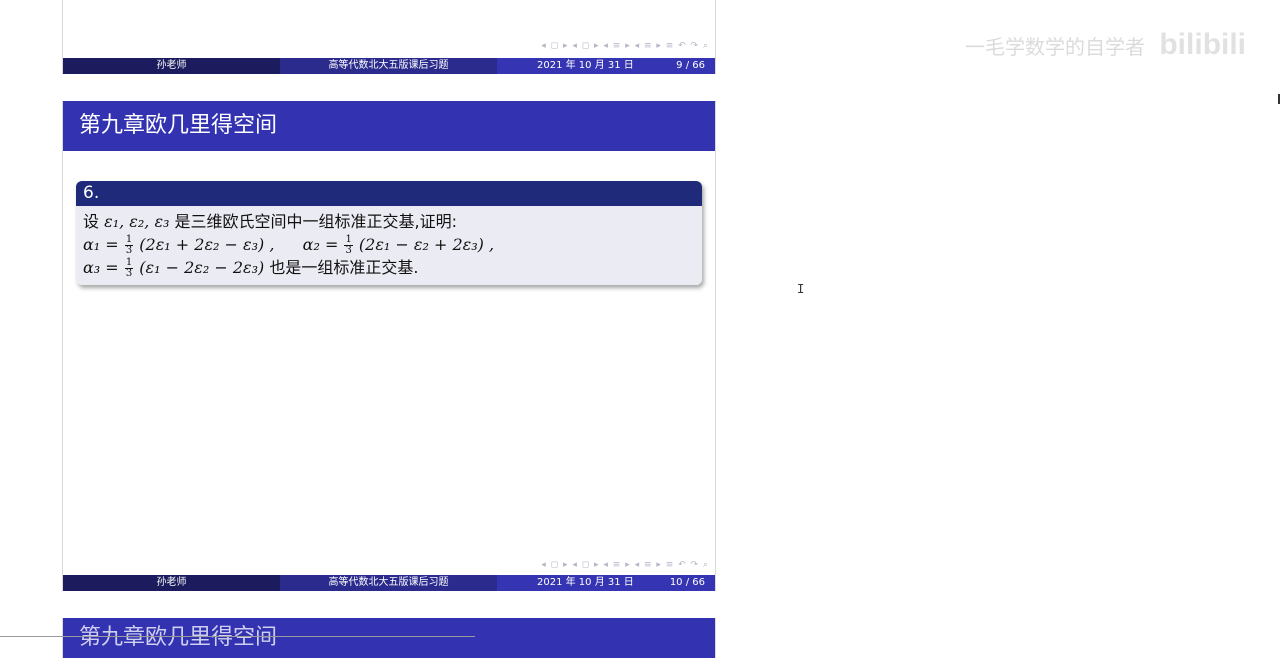  I want to click on block-title: 6., so click(389, 193).